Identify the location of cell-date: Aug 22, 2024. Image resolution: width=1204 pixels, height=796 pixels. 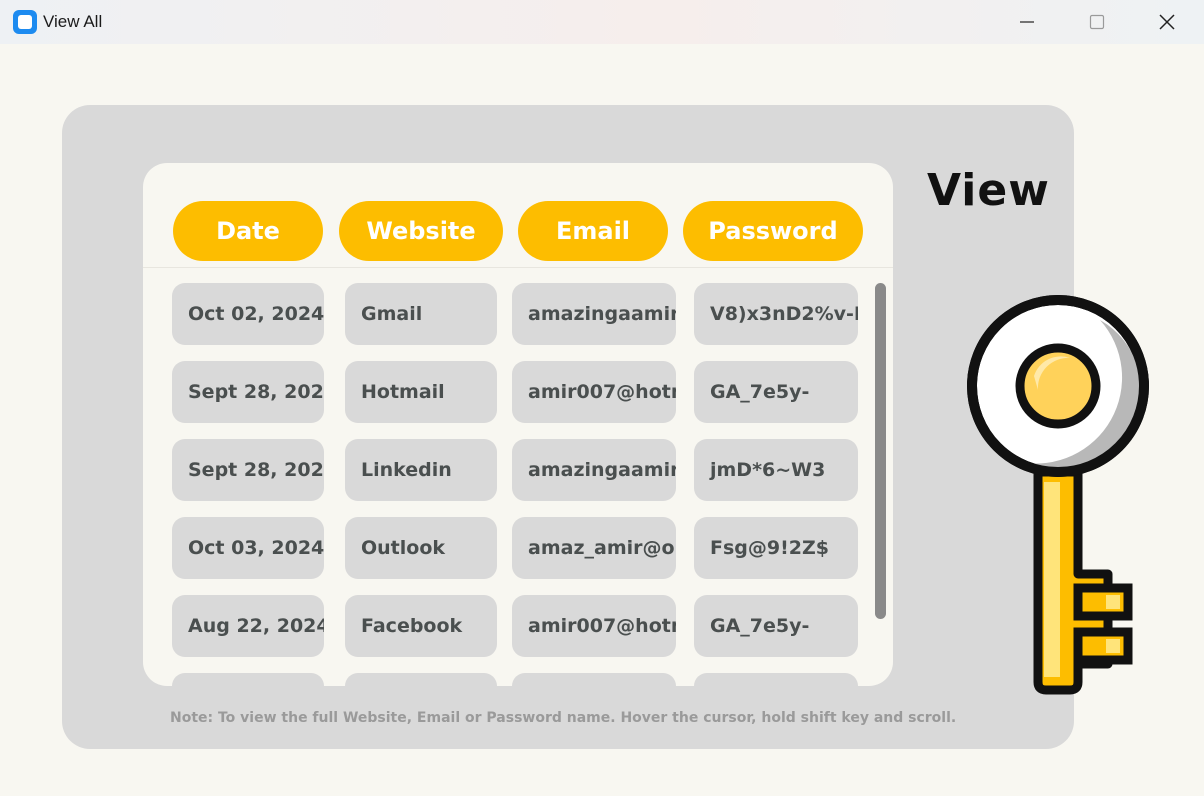
(248, 626).